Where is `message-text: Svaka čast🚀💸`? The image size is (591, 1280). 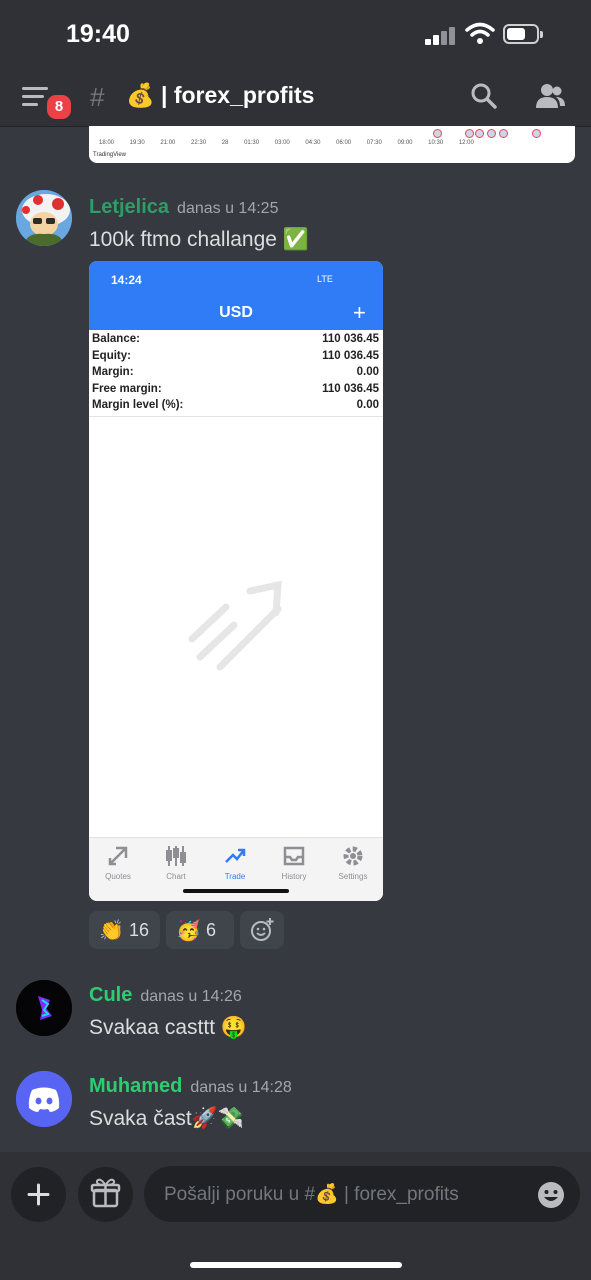
message-text: Svaka čast🚀💸 is located at coordinates (167, 1118).